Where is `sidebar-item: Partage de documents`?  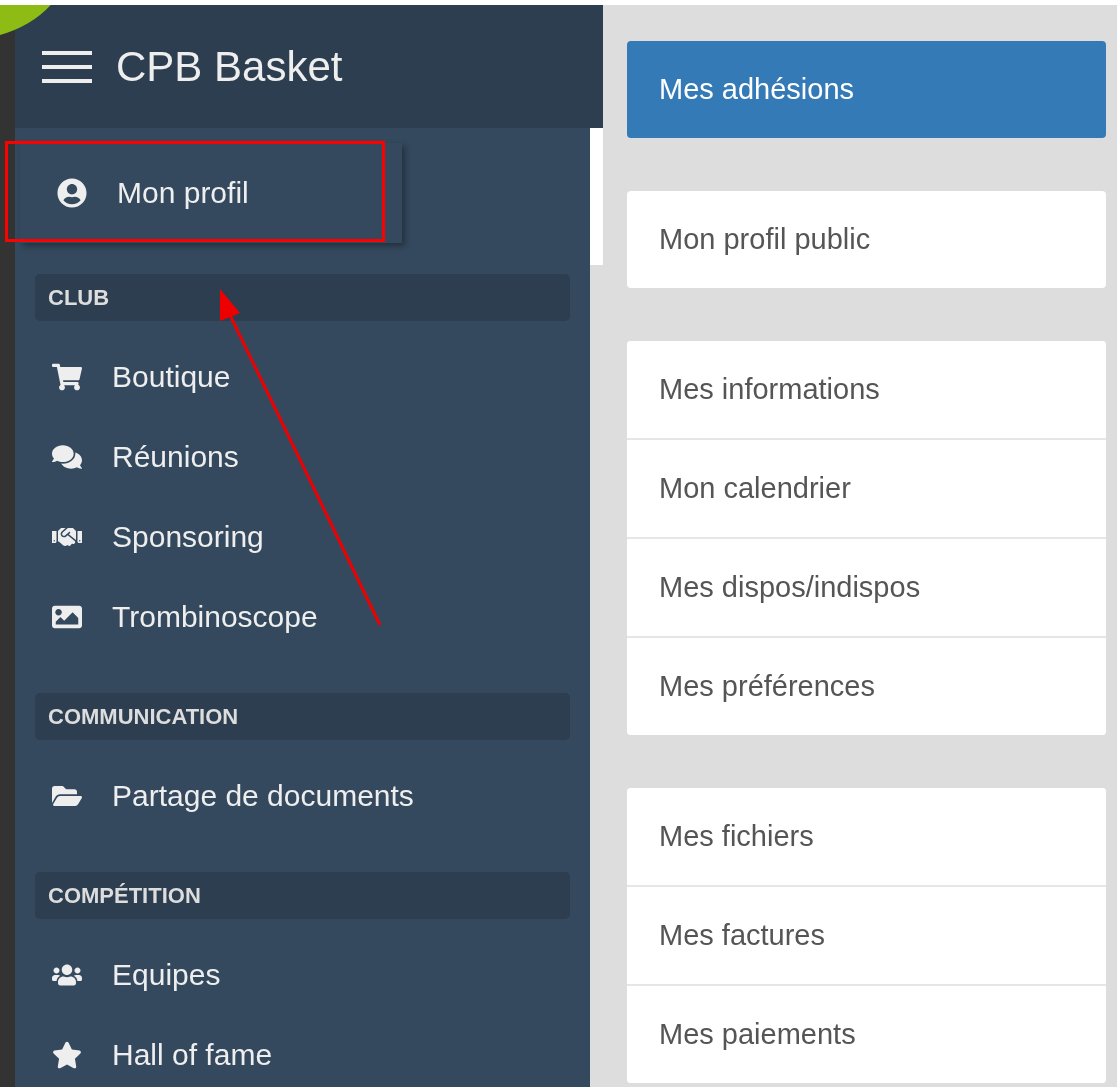
sidebar-item: Partage de documents is located at coordinates (302, 796).